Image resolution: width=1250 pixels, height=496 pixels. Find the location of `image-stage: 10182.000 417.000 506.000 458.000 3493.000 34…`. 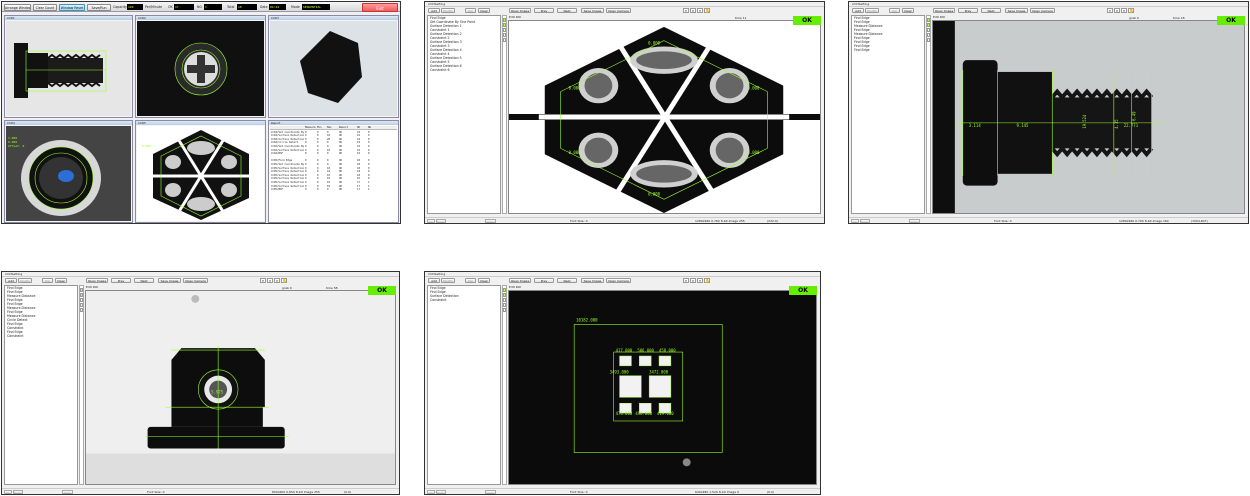

image-stage: 10182.000 417.000 506.000 458.000 3493.000 34… is located at coordinates (662, 387).